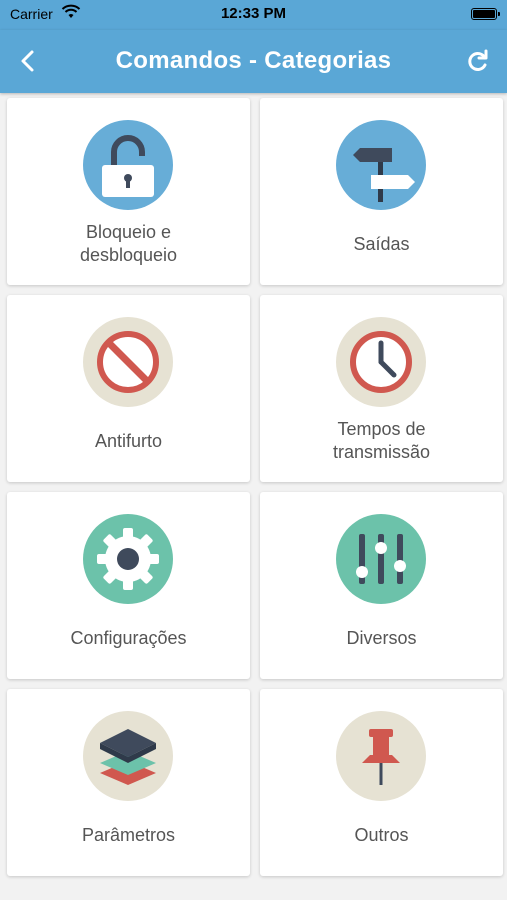  I want to click on category-card-configuracoes: Configurações, so click(128, 585).